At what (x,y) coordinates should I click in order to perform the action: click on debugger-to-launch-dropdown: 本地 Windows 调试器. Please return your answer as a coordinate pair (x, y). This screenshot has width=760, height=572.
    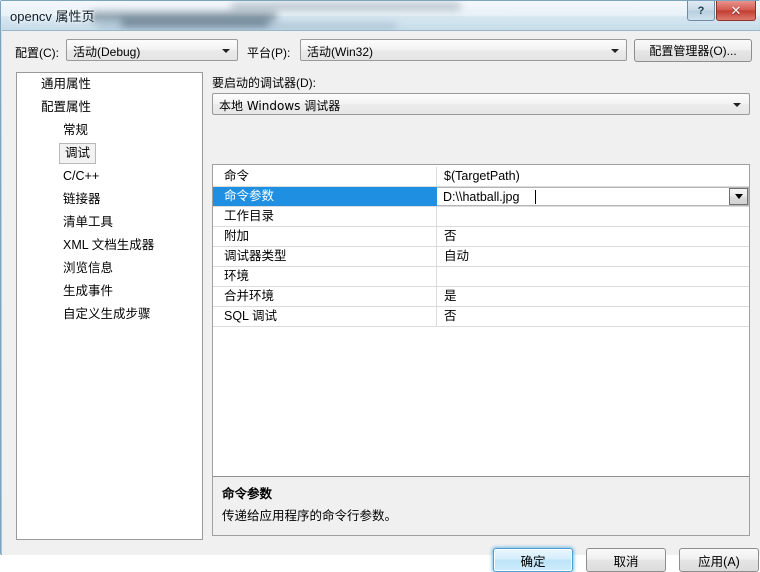
    Looking at the image, I should click on (481, 104).